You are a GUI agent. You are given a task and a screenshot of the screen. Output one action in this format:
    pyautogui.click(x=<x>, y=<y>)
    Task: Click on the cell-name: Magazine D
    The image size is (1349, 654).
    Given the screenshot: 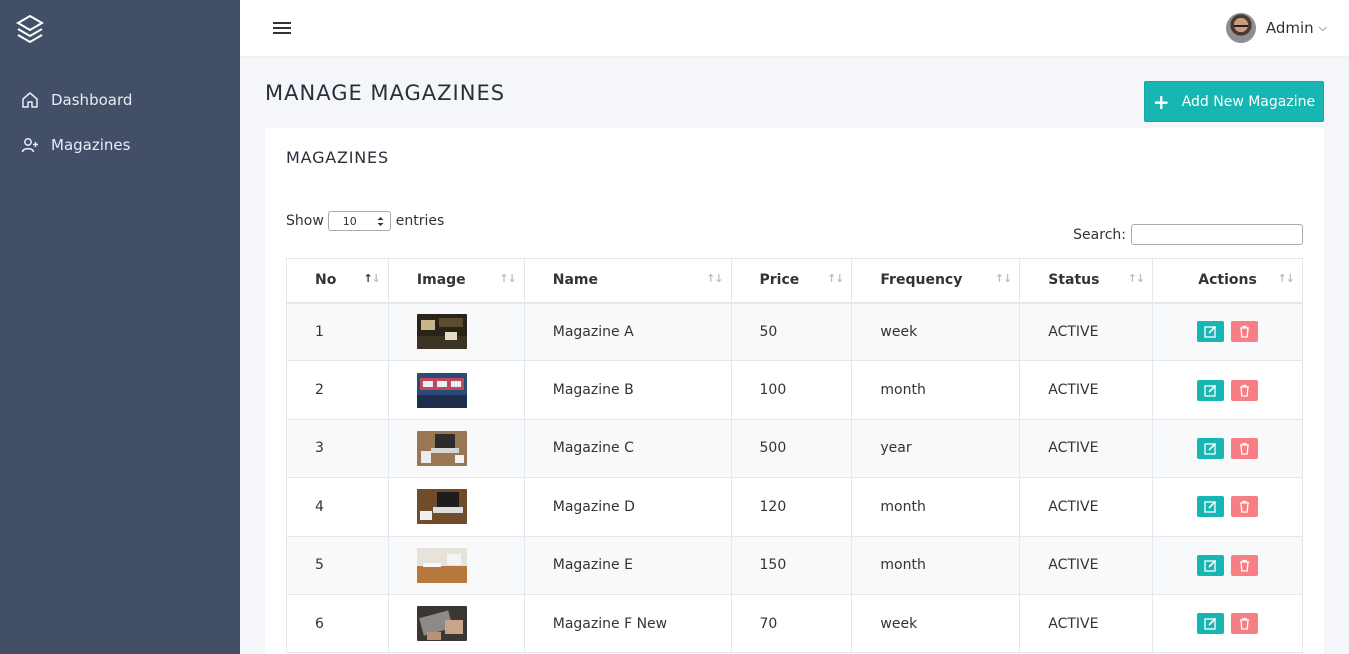 What is the action you would take?
    pyautogui.click(x=627, y=507)
    